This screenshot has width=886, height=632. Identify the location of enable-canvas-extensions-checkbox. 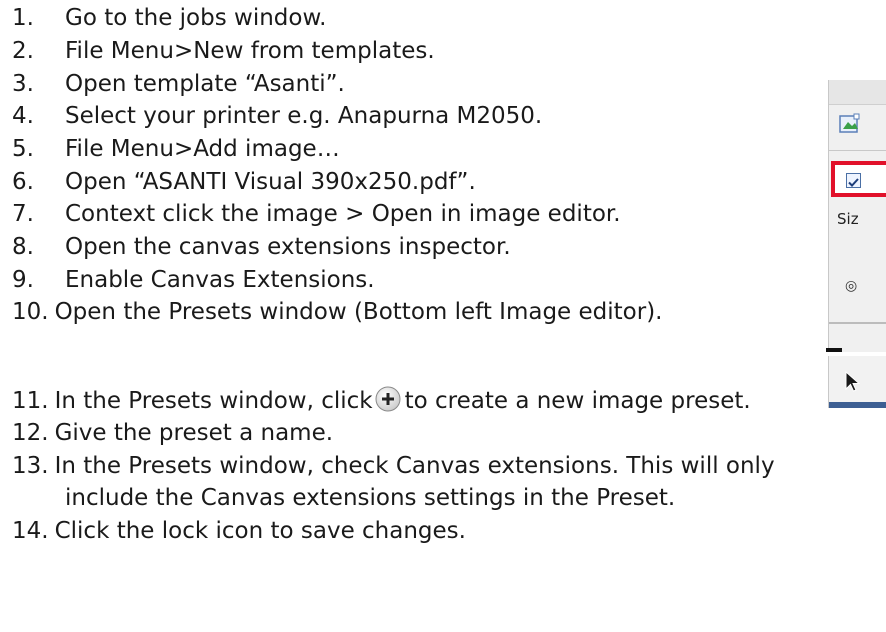
(853, 180).